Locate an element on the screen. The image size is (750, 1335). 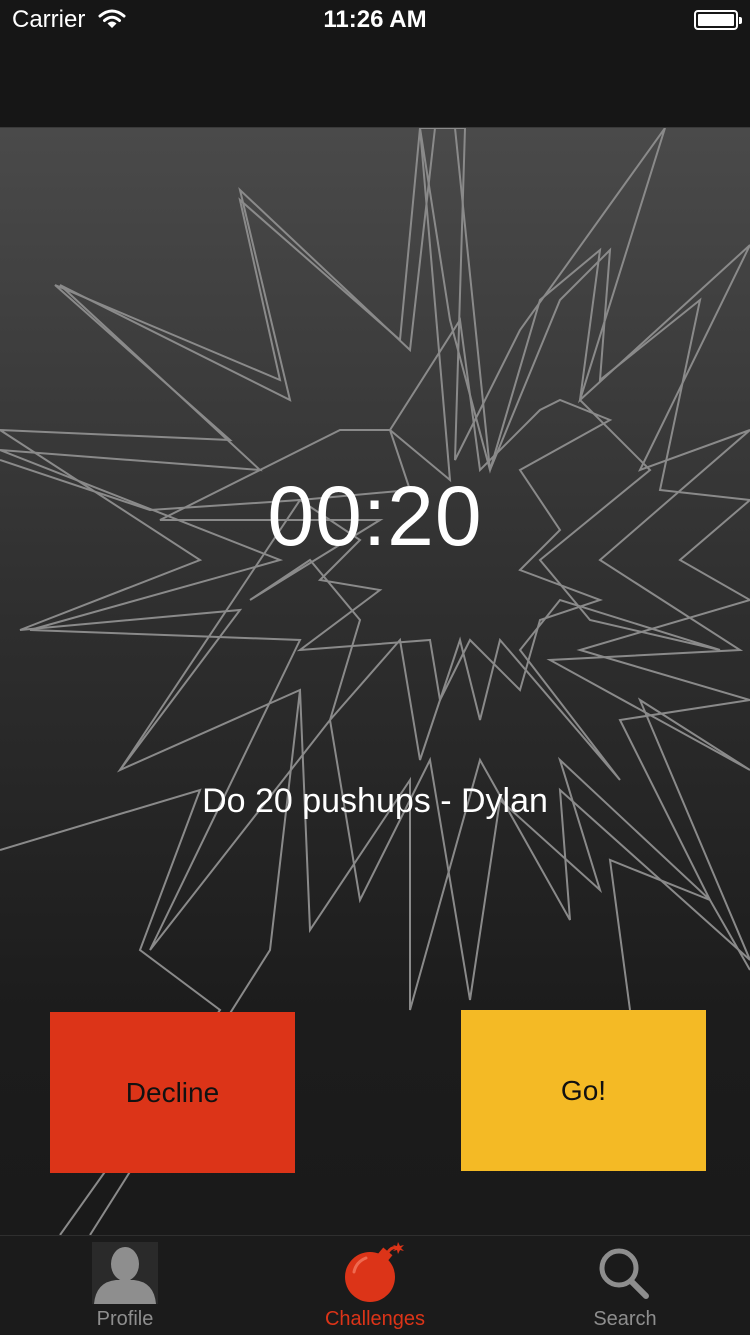
tab-label: Search is located at coordinates (625, 1319).